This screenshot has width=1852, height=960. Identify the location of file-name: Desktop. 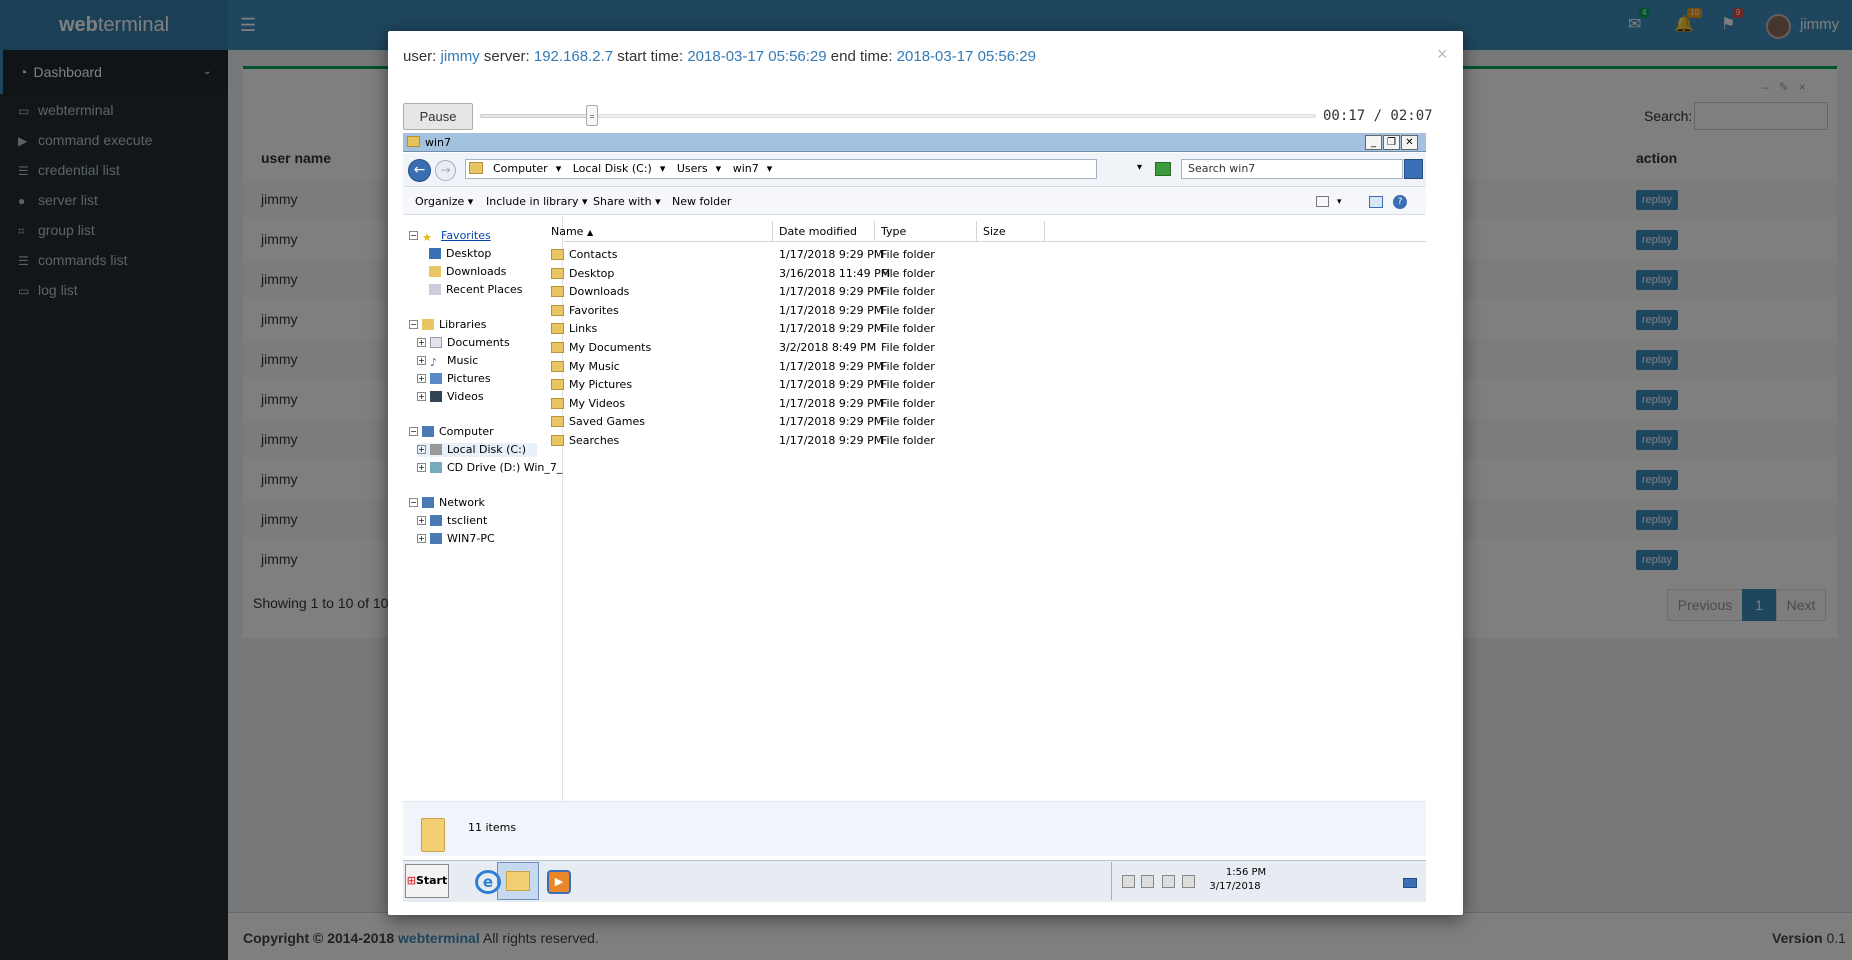
(582, 274).